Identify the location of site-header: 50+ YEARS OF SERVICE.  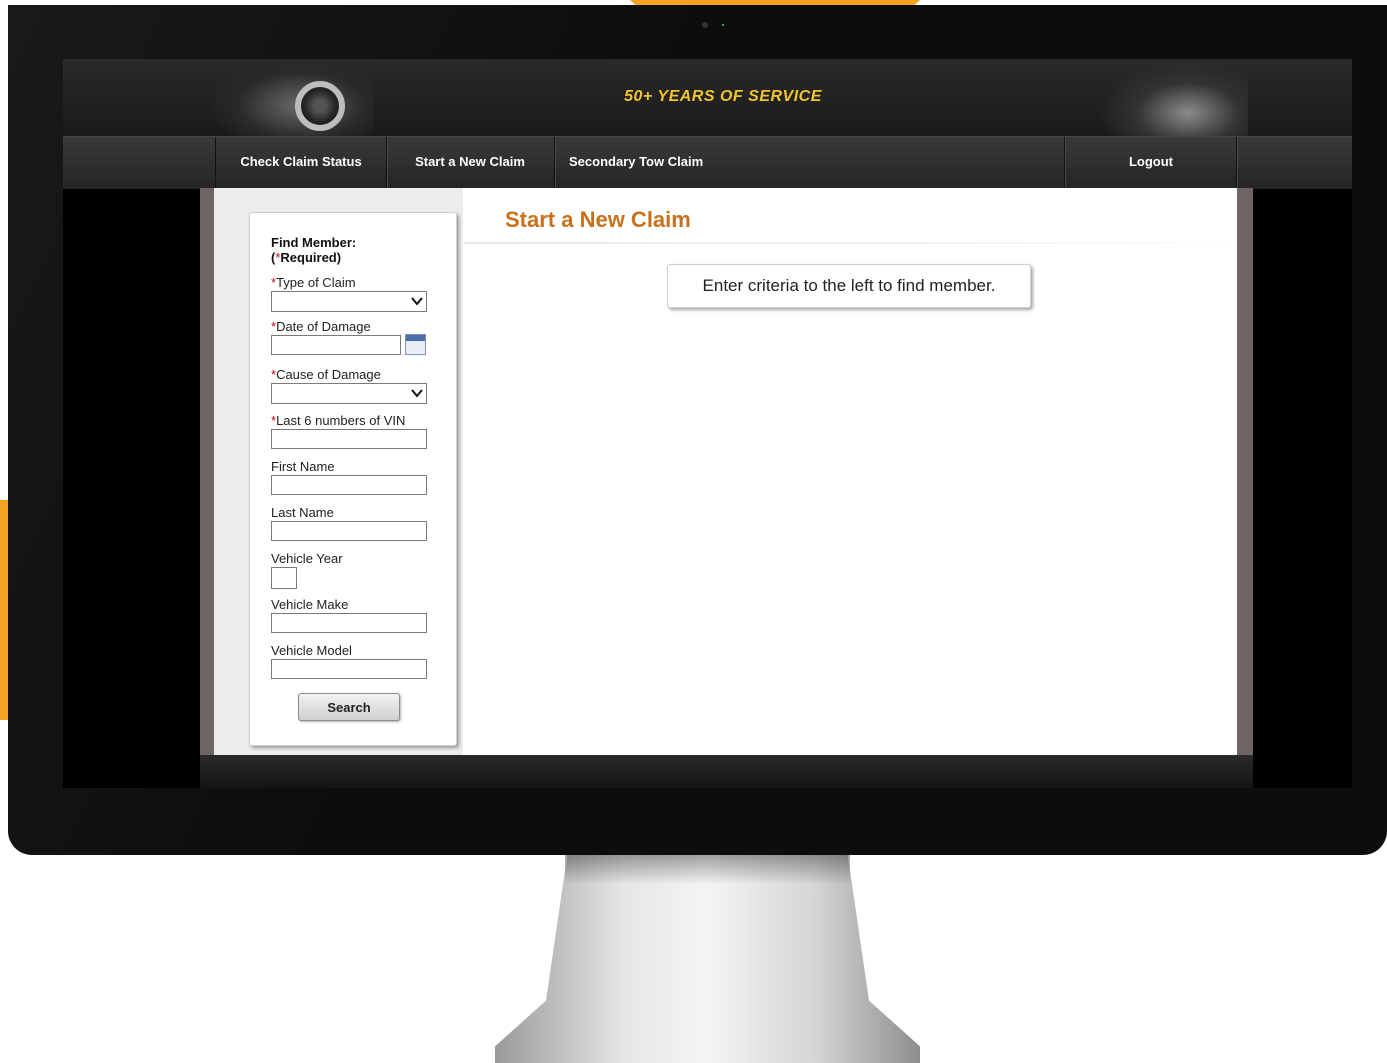
(707, 97).